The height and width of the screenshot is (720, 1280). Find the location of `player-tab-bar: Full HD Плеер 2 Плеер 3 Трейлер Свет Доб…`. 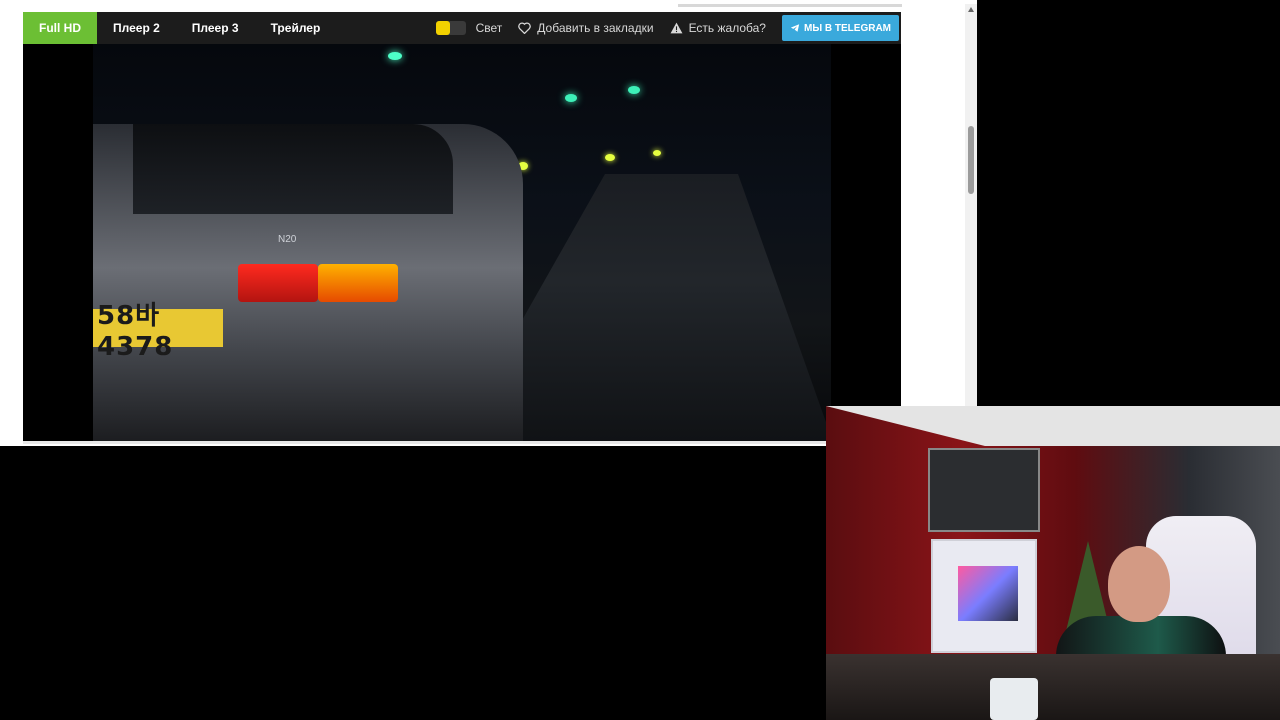

player-tab-bar: Full HD Плеер 2 Плеер 3 Трейлер Свет Доб… is located at coordinates (462, 28).